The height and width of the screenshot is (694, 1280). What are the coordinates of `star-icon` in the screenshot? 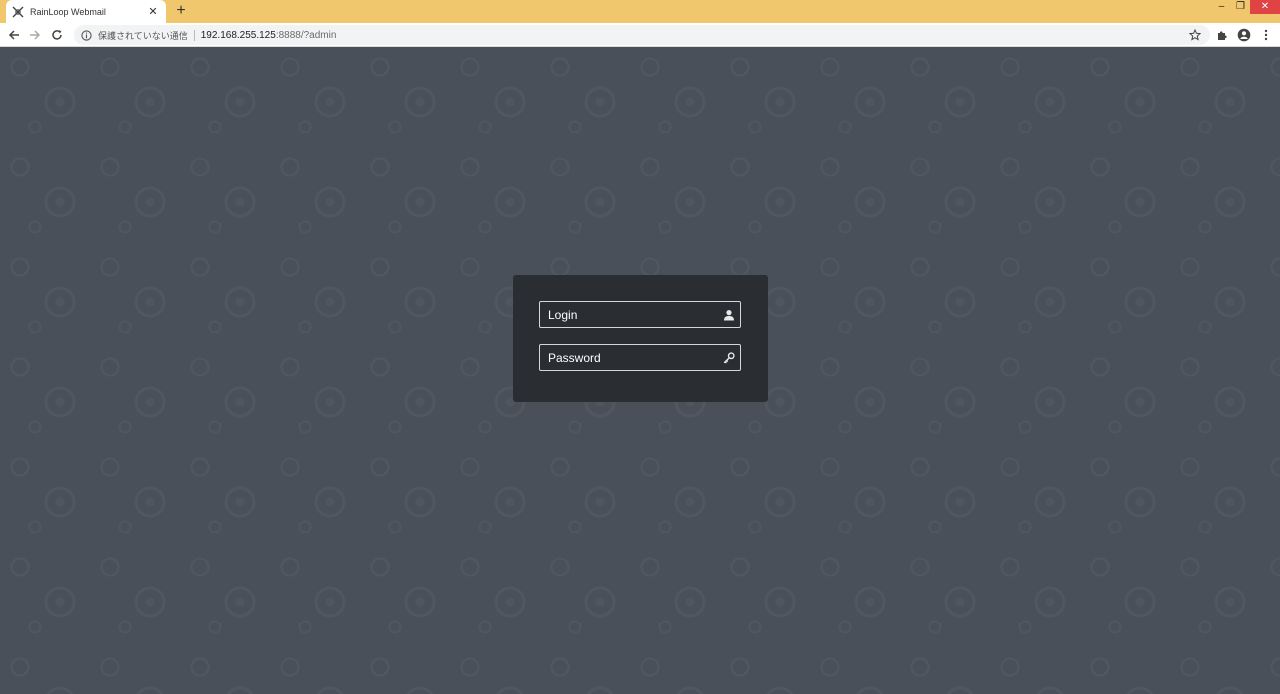 It's located at (1195, 35).